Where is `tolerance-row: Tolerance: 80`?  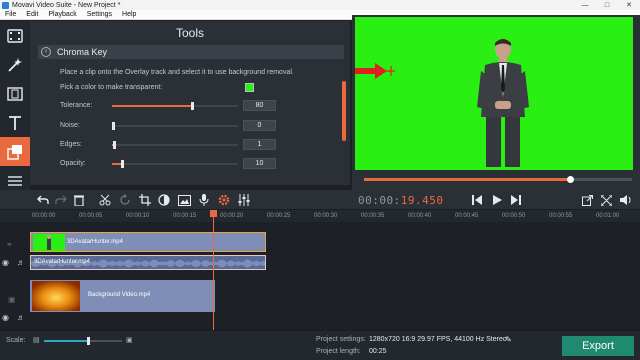
tolerance-row: Tolerance: 80 is located at coordinates (170, 106).